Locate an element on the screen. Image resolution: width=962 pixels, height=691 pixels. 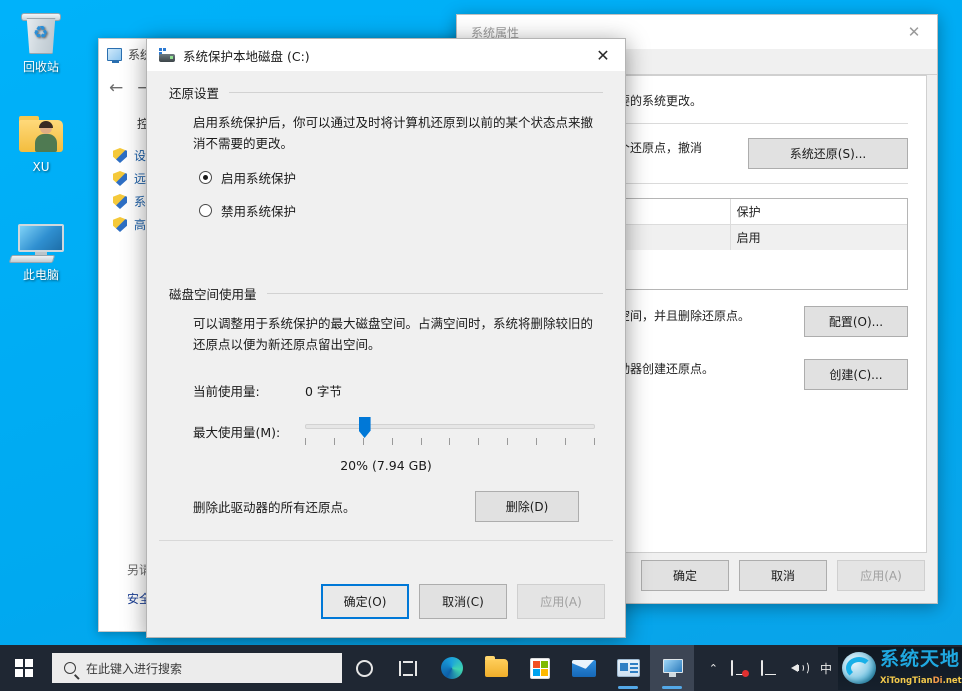
taskbar: 在此键入进行搜索 ⌃ 中 系统天地 XiTongTianDi.net is located at coordinates (481, 668).